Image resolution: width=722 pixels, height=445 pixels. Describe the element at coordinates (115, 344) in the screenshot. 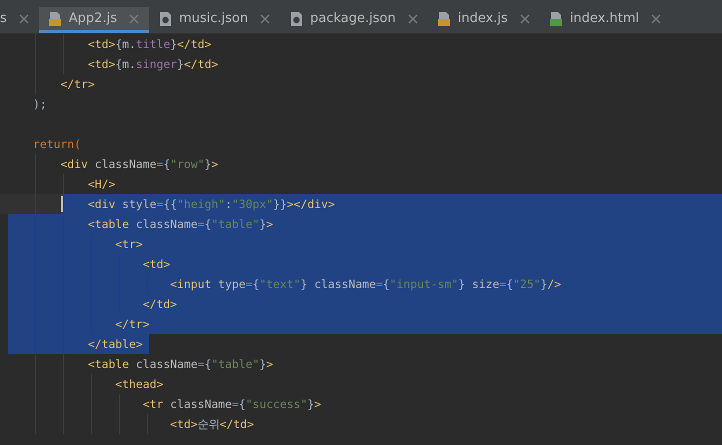

I see `code-line: </table>` at that location.